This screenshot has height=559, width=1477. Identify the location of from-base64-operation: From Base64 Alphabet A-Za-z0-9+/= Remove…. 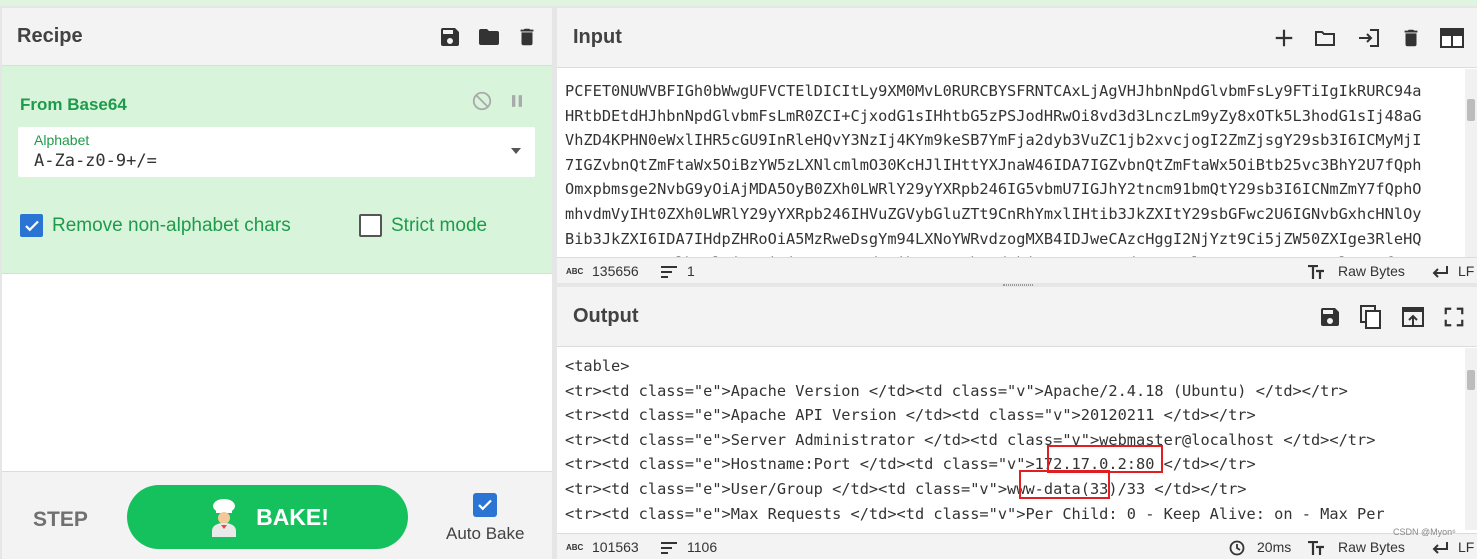
(277, 170).